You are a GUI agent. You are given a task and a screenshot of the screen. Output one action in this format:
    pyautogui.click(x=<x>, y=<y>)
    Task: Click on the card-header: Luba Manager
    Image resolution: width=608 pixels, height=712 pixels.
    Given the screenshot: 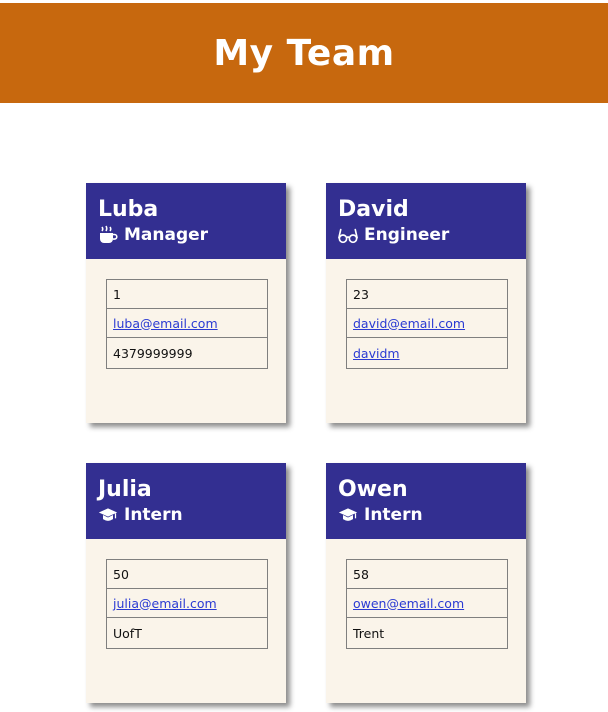 What is the action you would take?
    pyautogui.click(x=186, y=221)
    